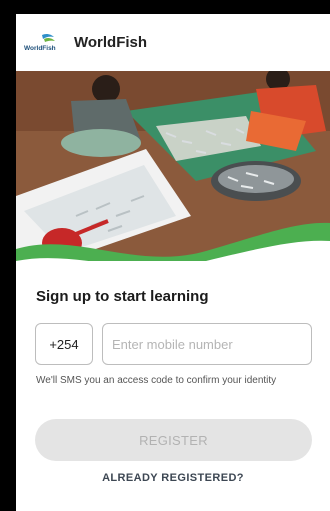  I want to click on app-header: WorldFish WorldFish, so click(173, 42).